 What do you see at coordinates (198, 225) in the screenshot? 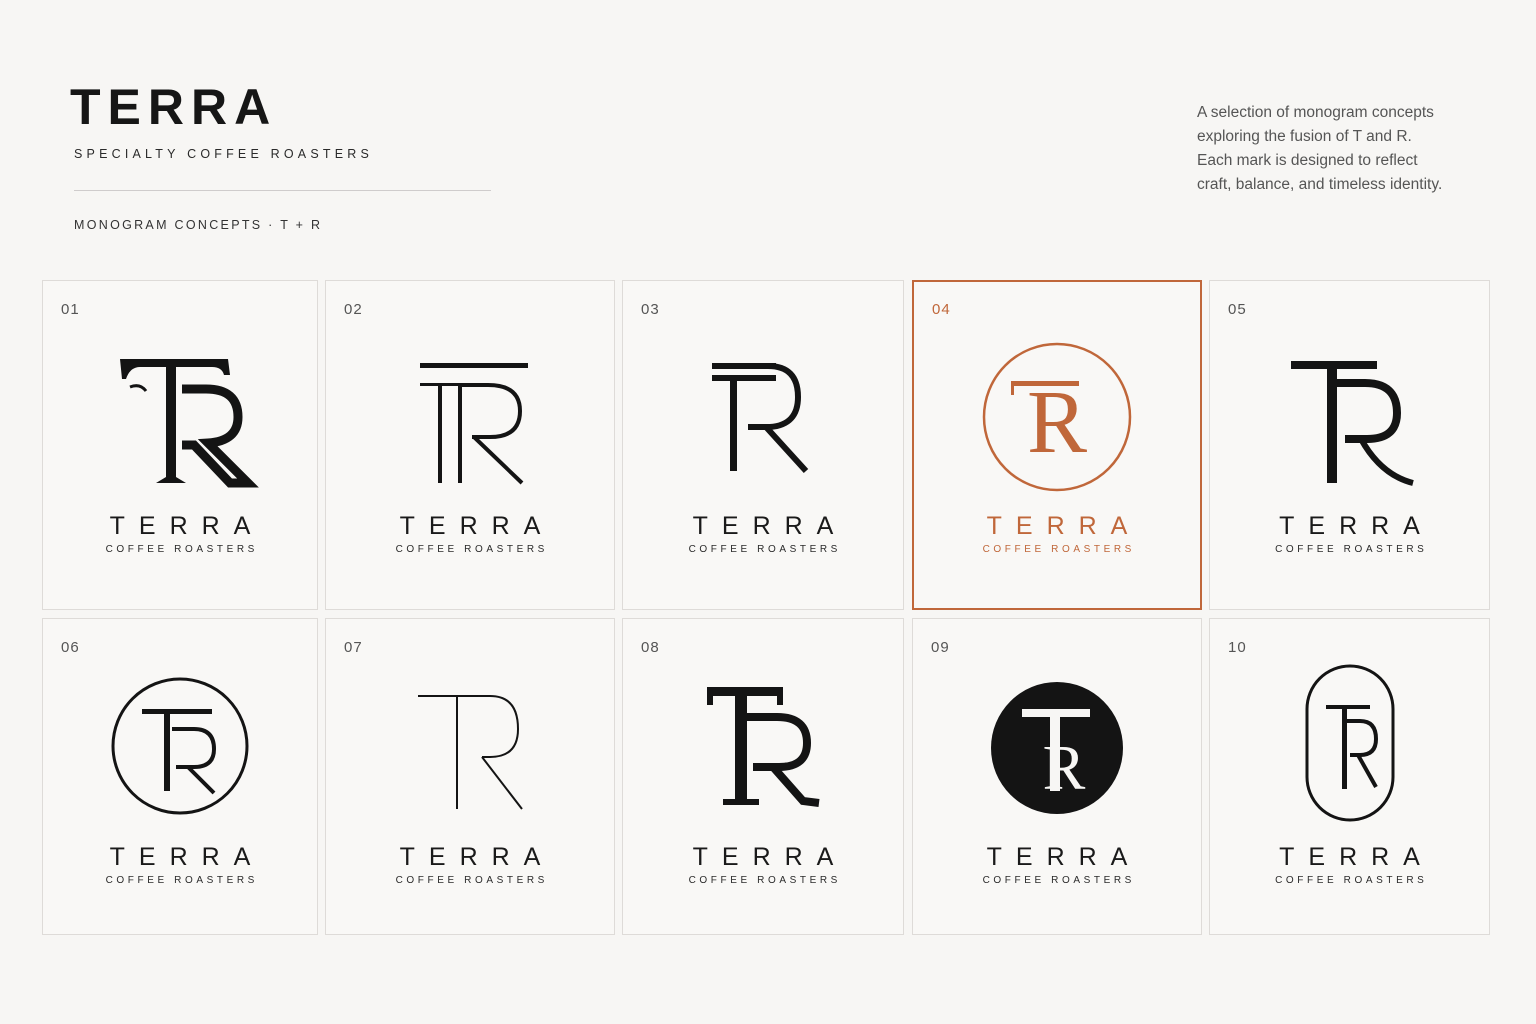
I see `section-label: MONOGRAM CONCEPTS · T + R` at bounding box center [198, 225].